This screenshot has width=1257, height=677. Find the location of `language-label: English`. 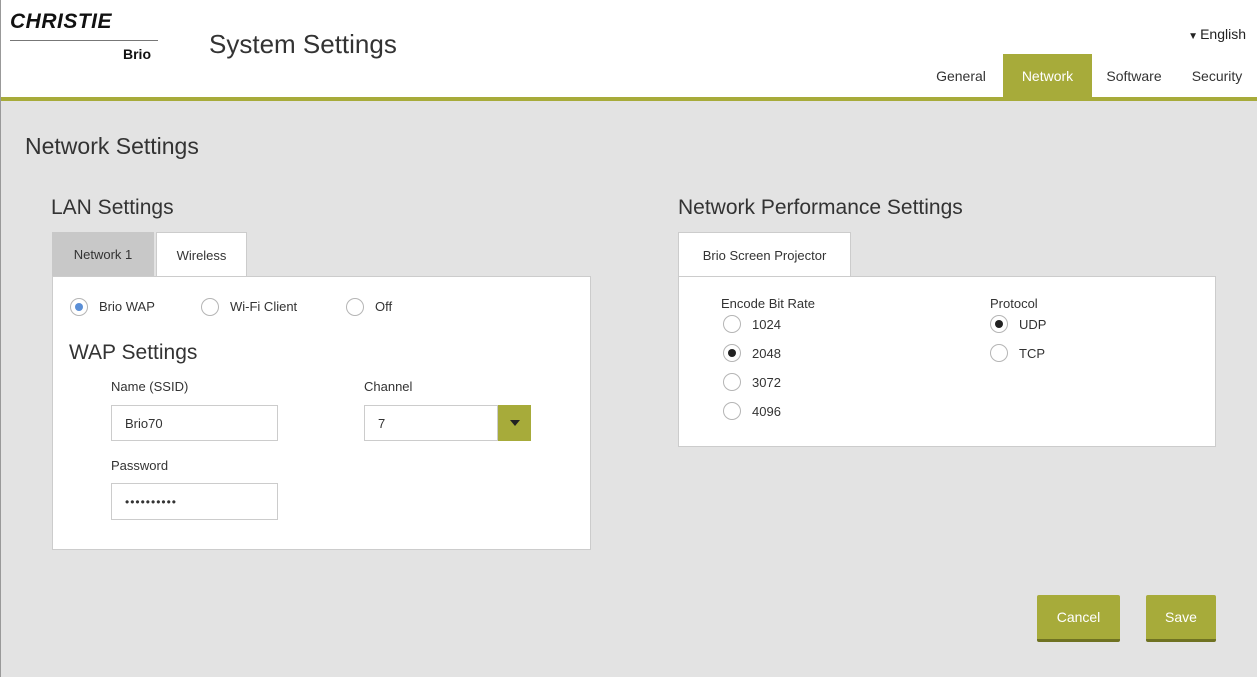

language-label: English is located at coordinates (1223, 34).